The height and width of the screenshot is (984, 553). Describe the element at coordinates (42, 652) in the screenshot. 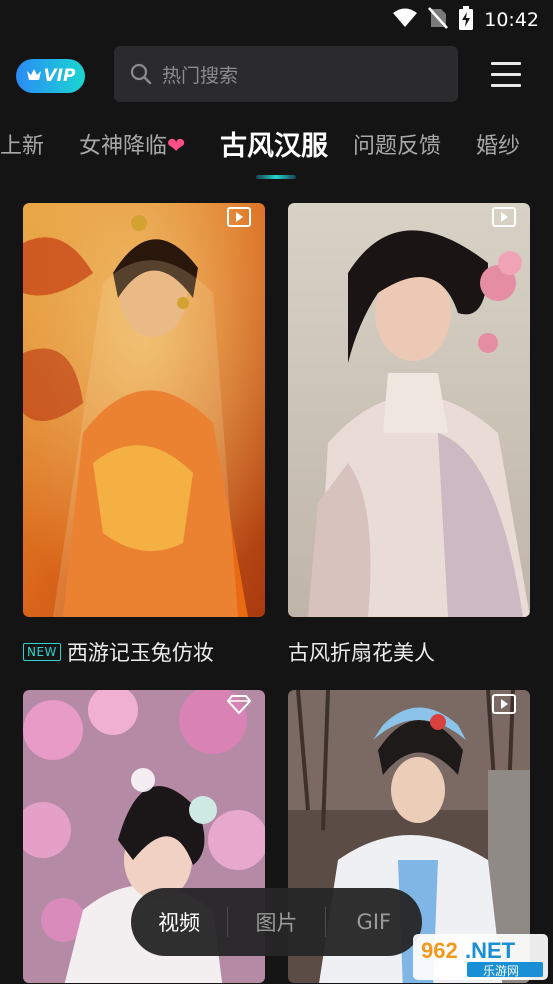

I see `new-badge: NEW` at that location.